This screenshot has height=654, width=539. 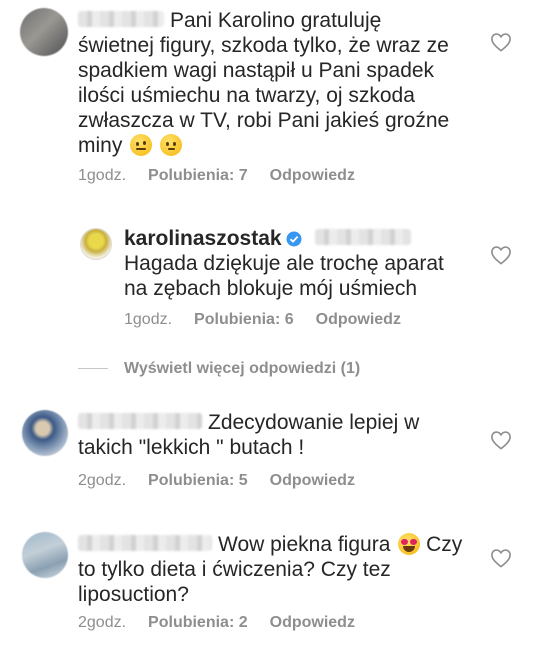 I want to click on username-link: karolinaszostak, so click(x=203, y=238).